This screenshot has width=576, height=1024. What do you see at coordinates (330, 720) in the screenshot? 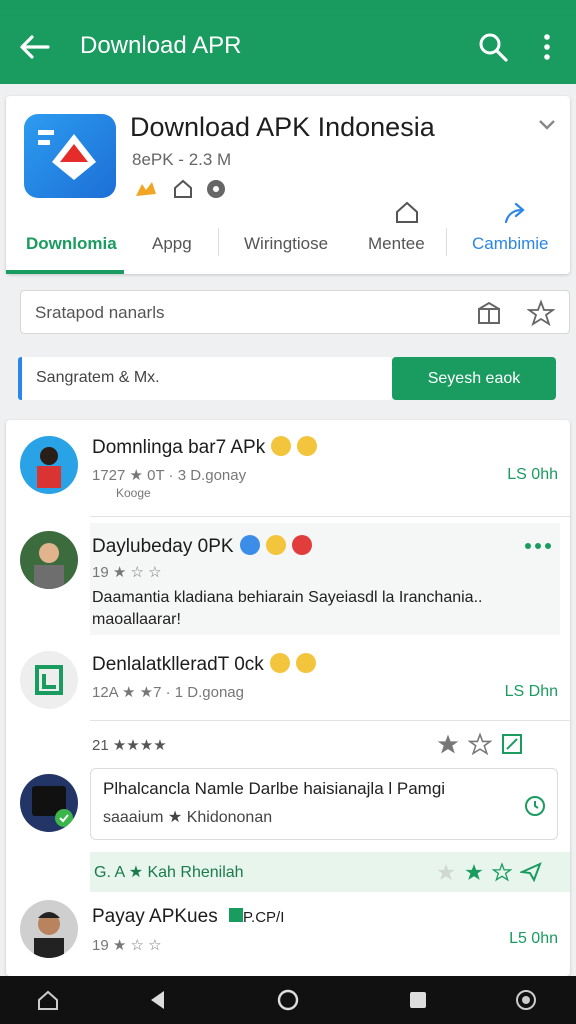
I see `divider` at bounding box center [330, 720].